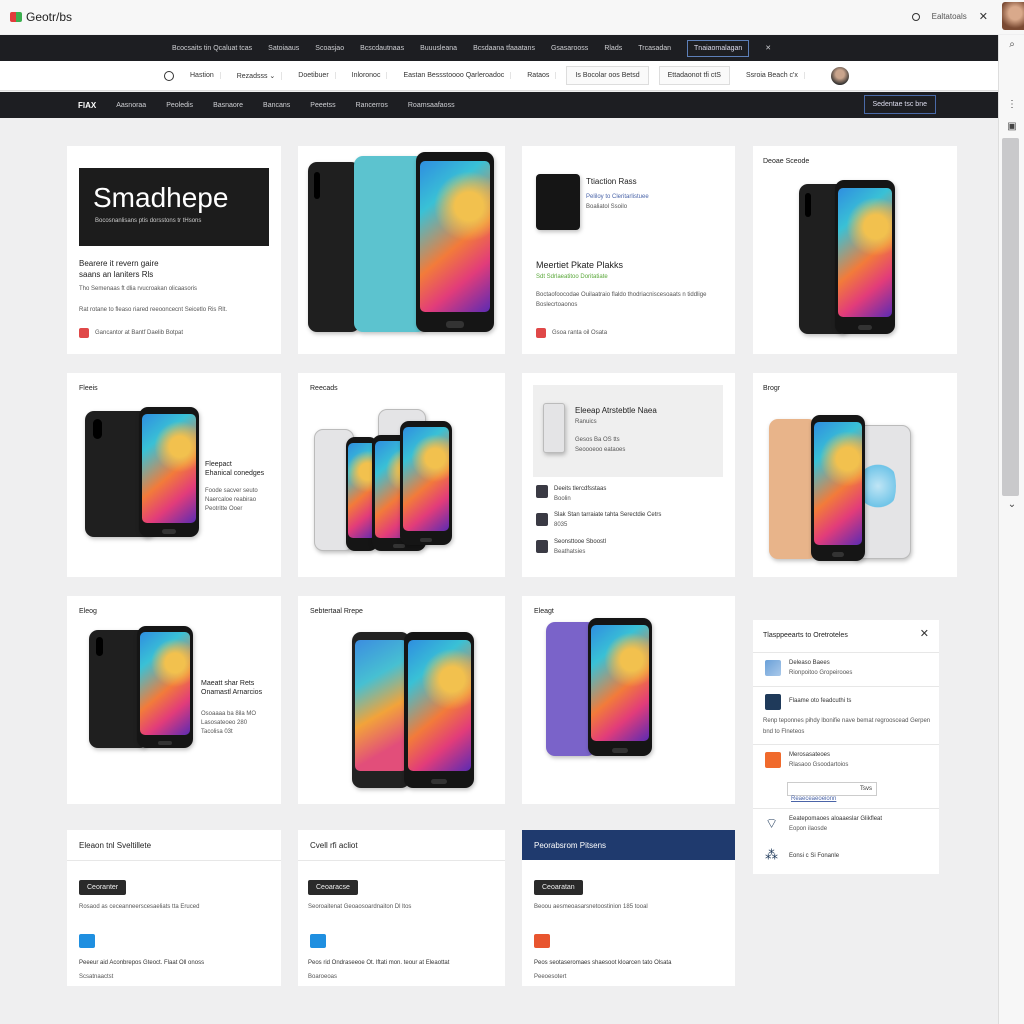 This screenshot has height=1024, width=1024. What do you see at coordinates (915, 16) in the screenshot?
I see `search-icon` at bounding box center [915, 16].